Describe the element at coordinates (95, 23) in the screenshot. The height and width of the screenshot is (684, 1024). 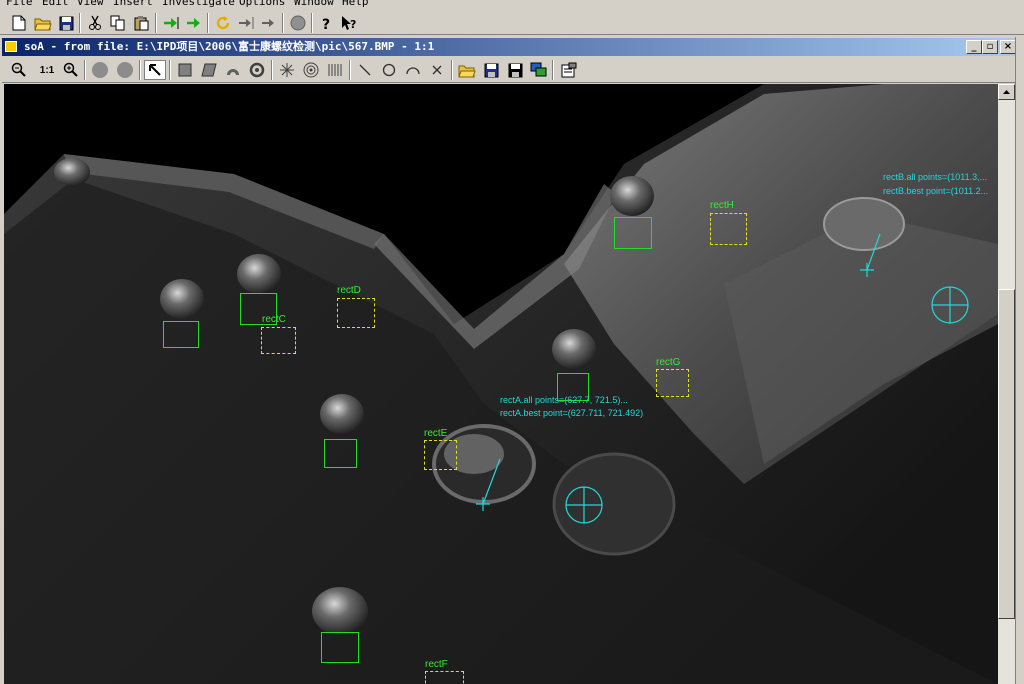
I see `cut-icon` at that location.